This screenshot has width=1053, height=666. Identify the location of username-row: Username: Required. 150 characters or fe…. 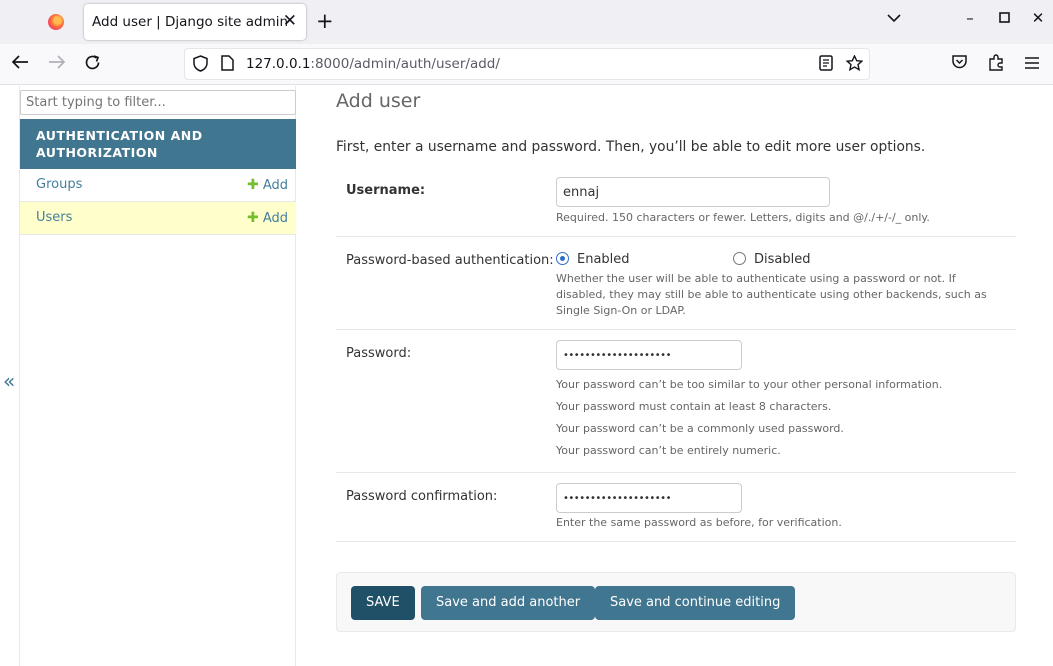
(676, 202).